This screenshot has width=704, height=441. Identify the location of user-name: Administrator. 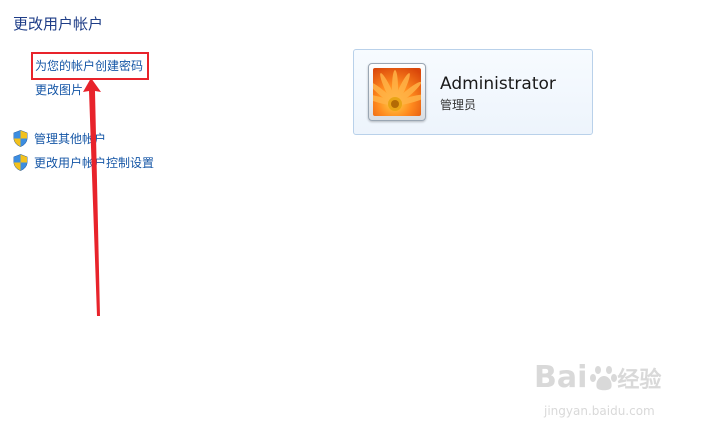
(498, 84).